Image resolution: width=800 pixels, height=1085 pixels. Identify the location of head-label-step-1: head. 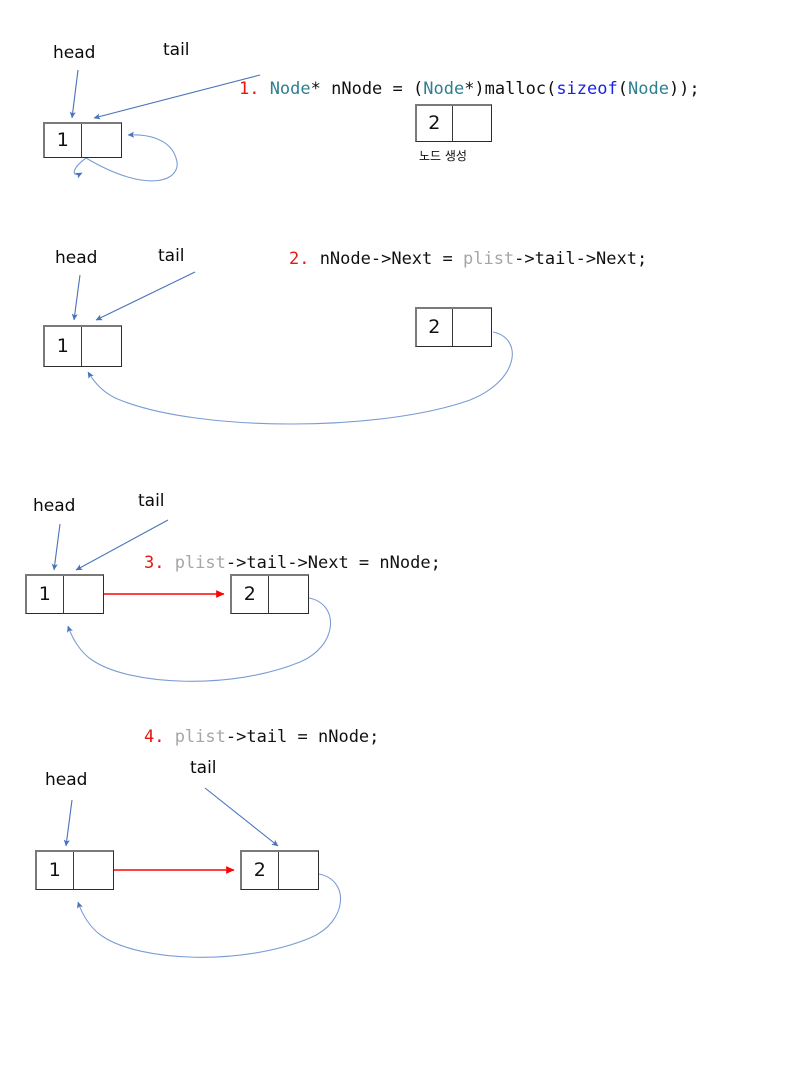
(74, 53).